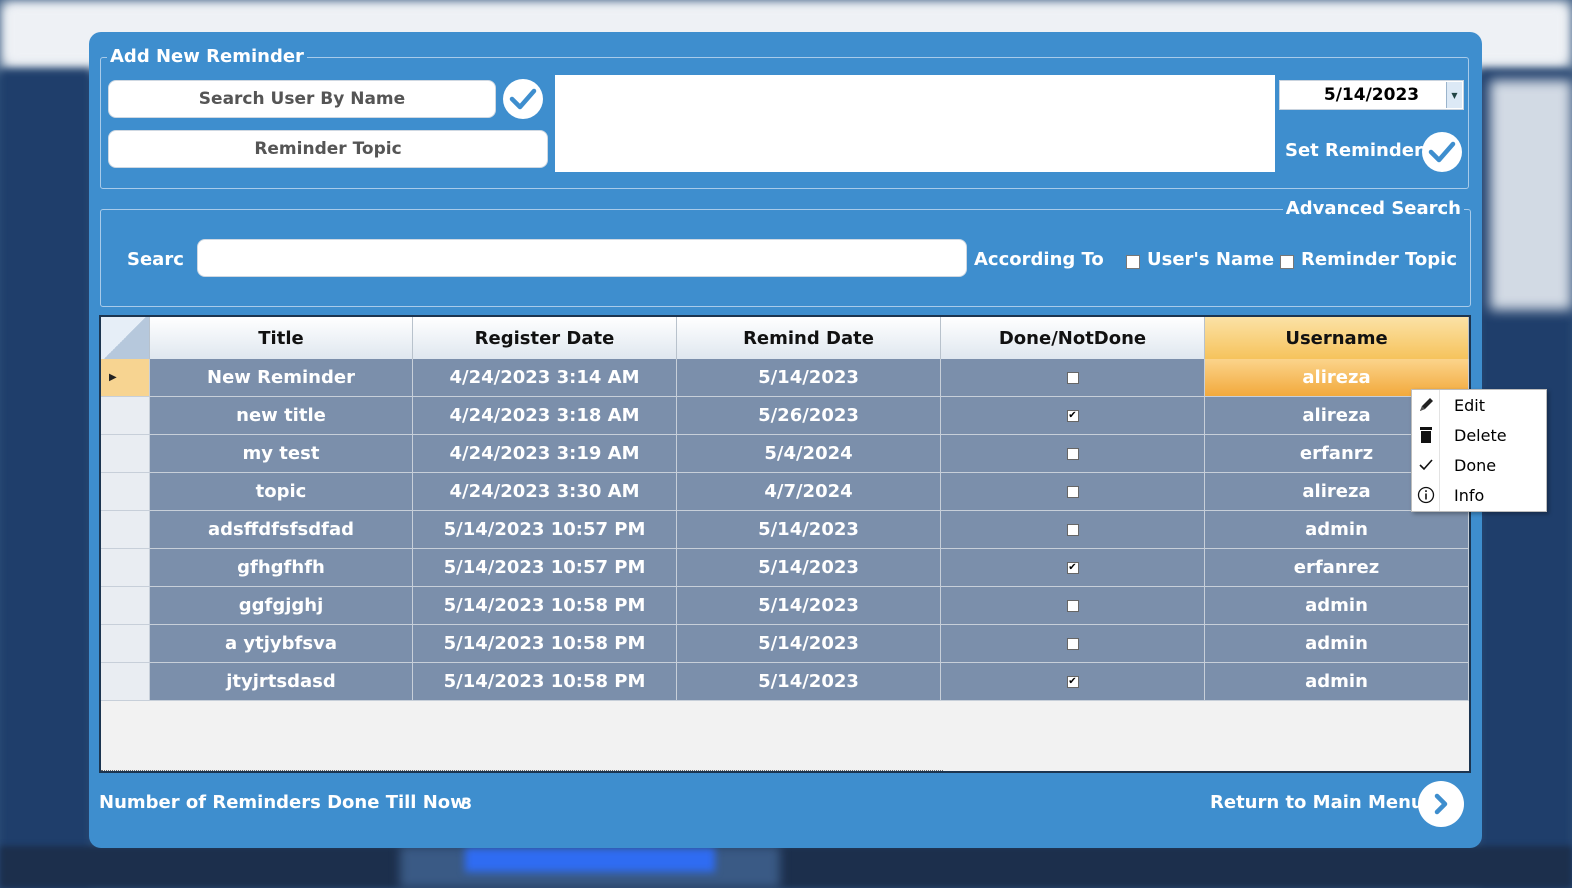  What do you see at coordinates (1073, 338) in the screenshot?
I see `column-header-done: Done/NotDone` at bounding box center [1073, 338].